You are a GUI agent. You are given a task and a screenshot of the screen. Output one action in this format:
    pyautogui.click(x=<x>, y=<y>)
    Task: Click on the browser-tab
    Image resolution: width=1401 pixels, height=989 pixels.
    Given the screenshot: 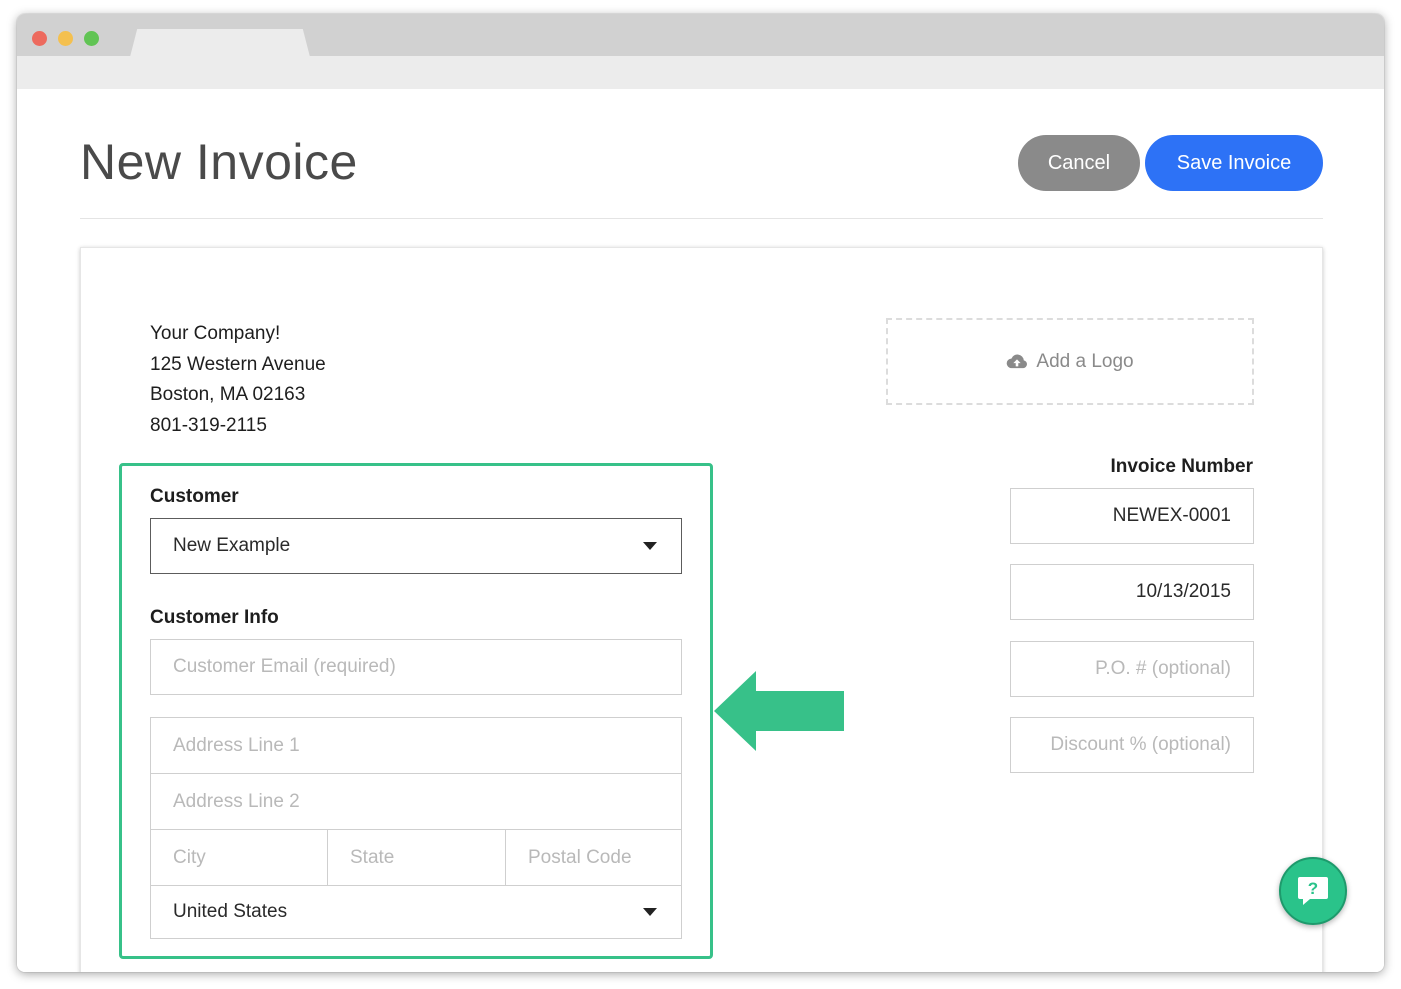 What is the action you would take?
    pyautogui.click(x=220, y=43)
    